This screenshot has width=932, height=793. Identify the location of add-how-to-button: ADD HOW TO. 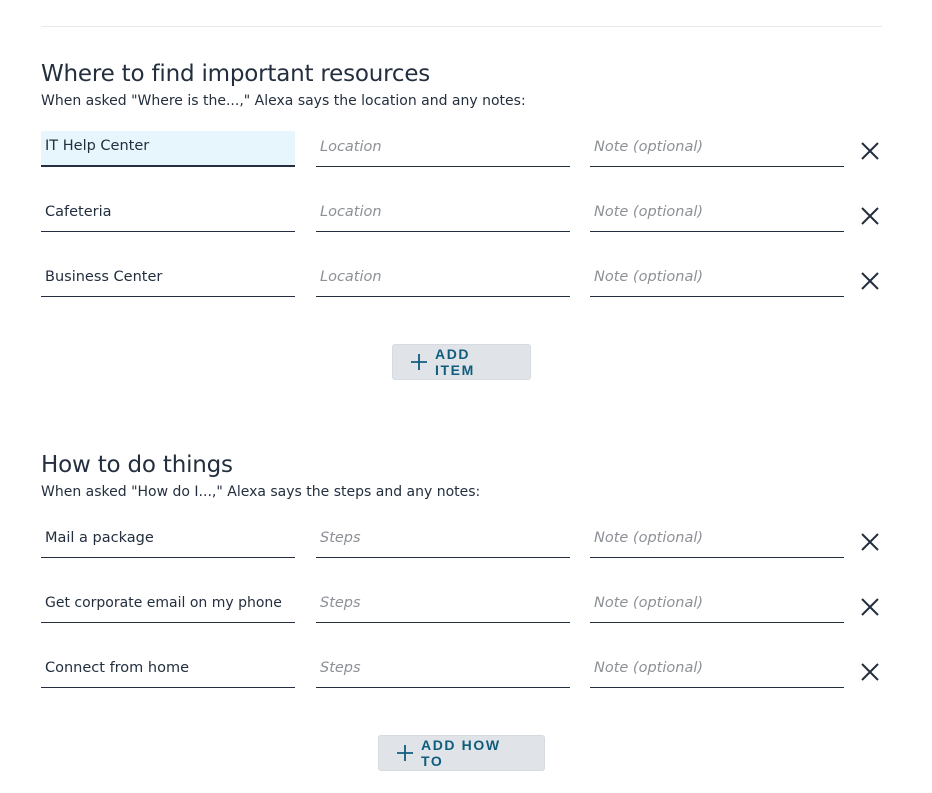
(461, 753).